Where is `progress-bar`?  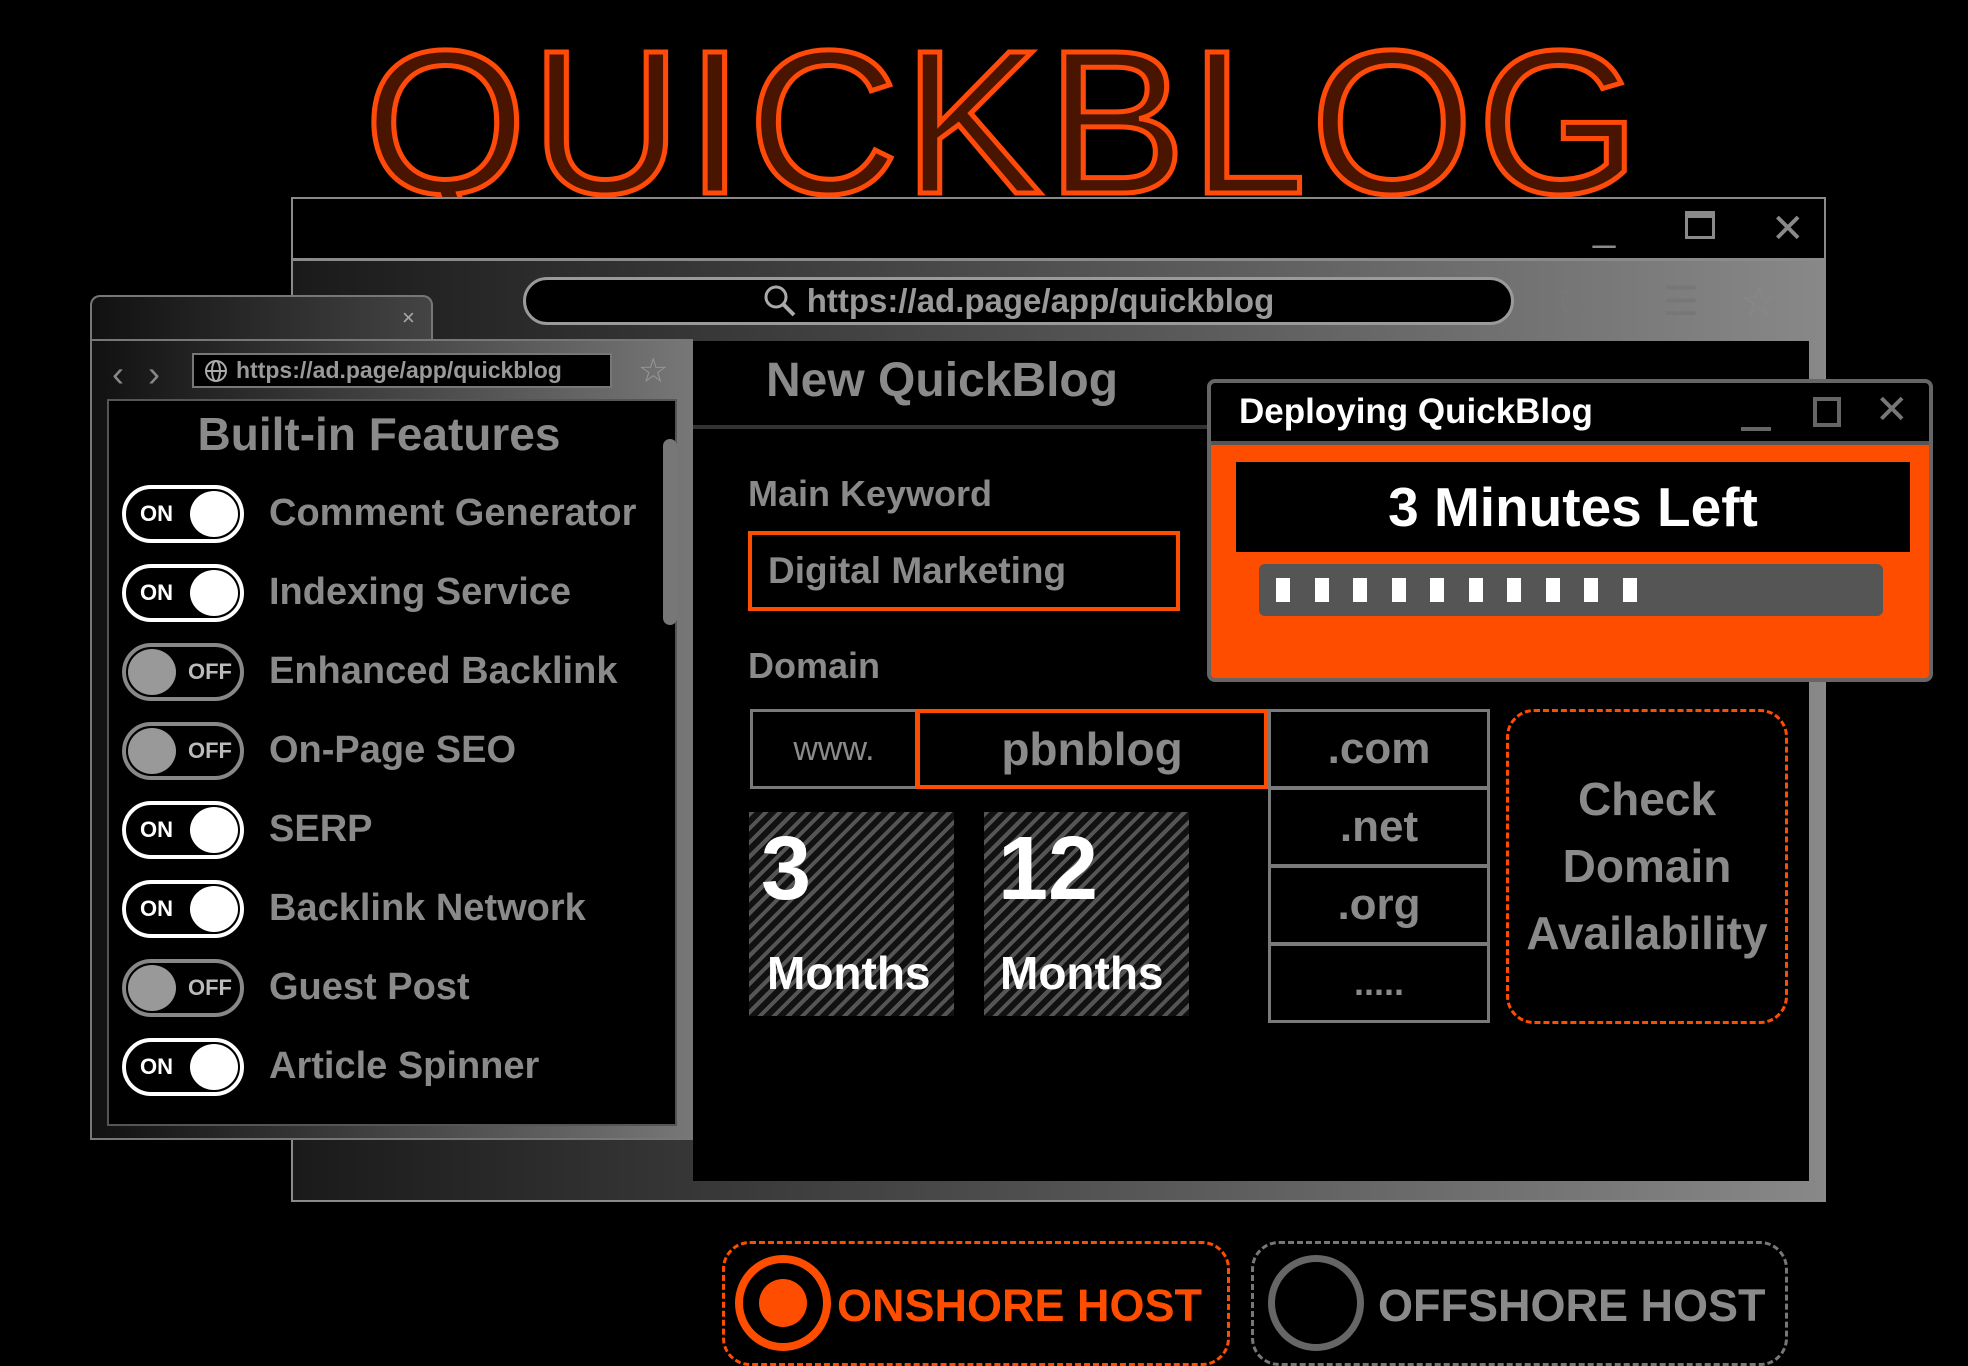 progress-bar is located at coordinates (1571, 590).